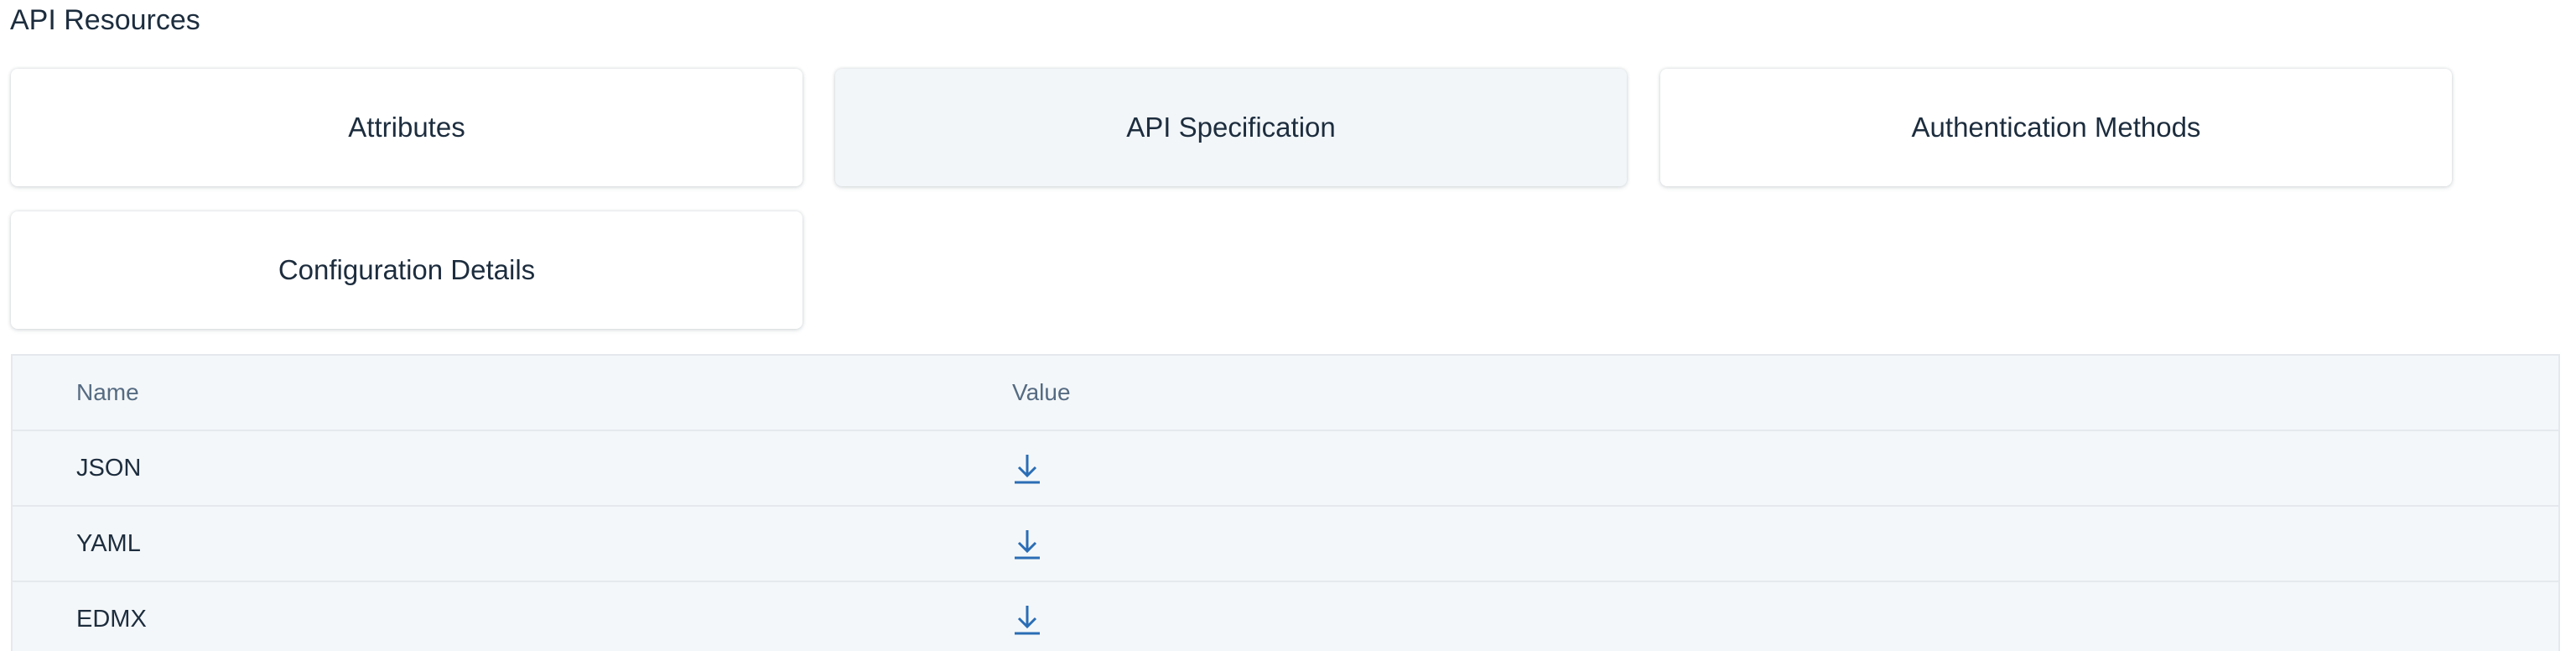 This screenshot has width=2576, height=651. Describe the element at coordinates (1041, 392) in the screenshot. I see `column-header-value: Value` at that location.